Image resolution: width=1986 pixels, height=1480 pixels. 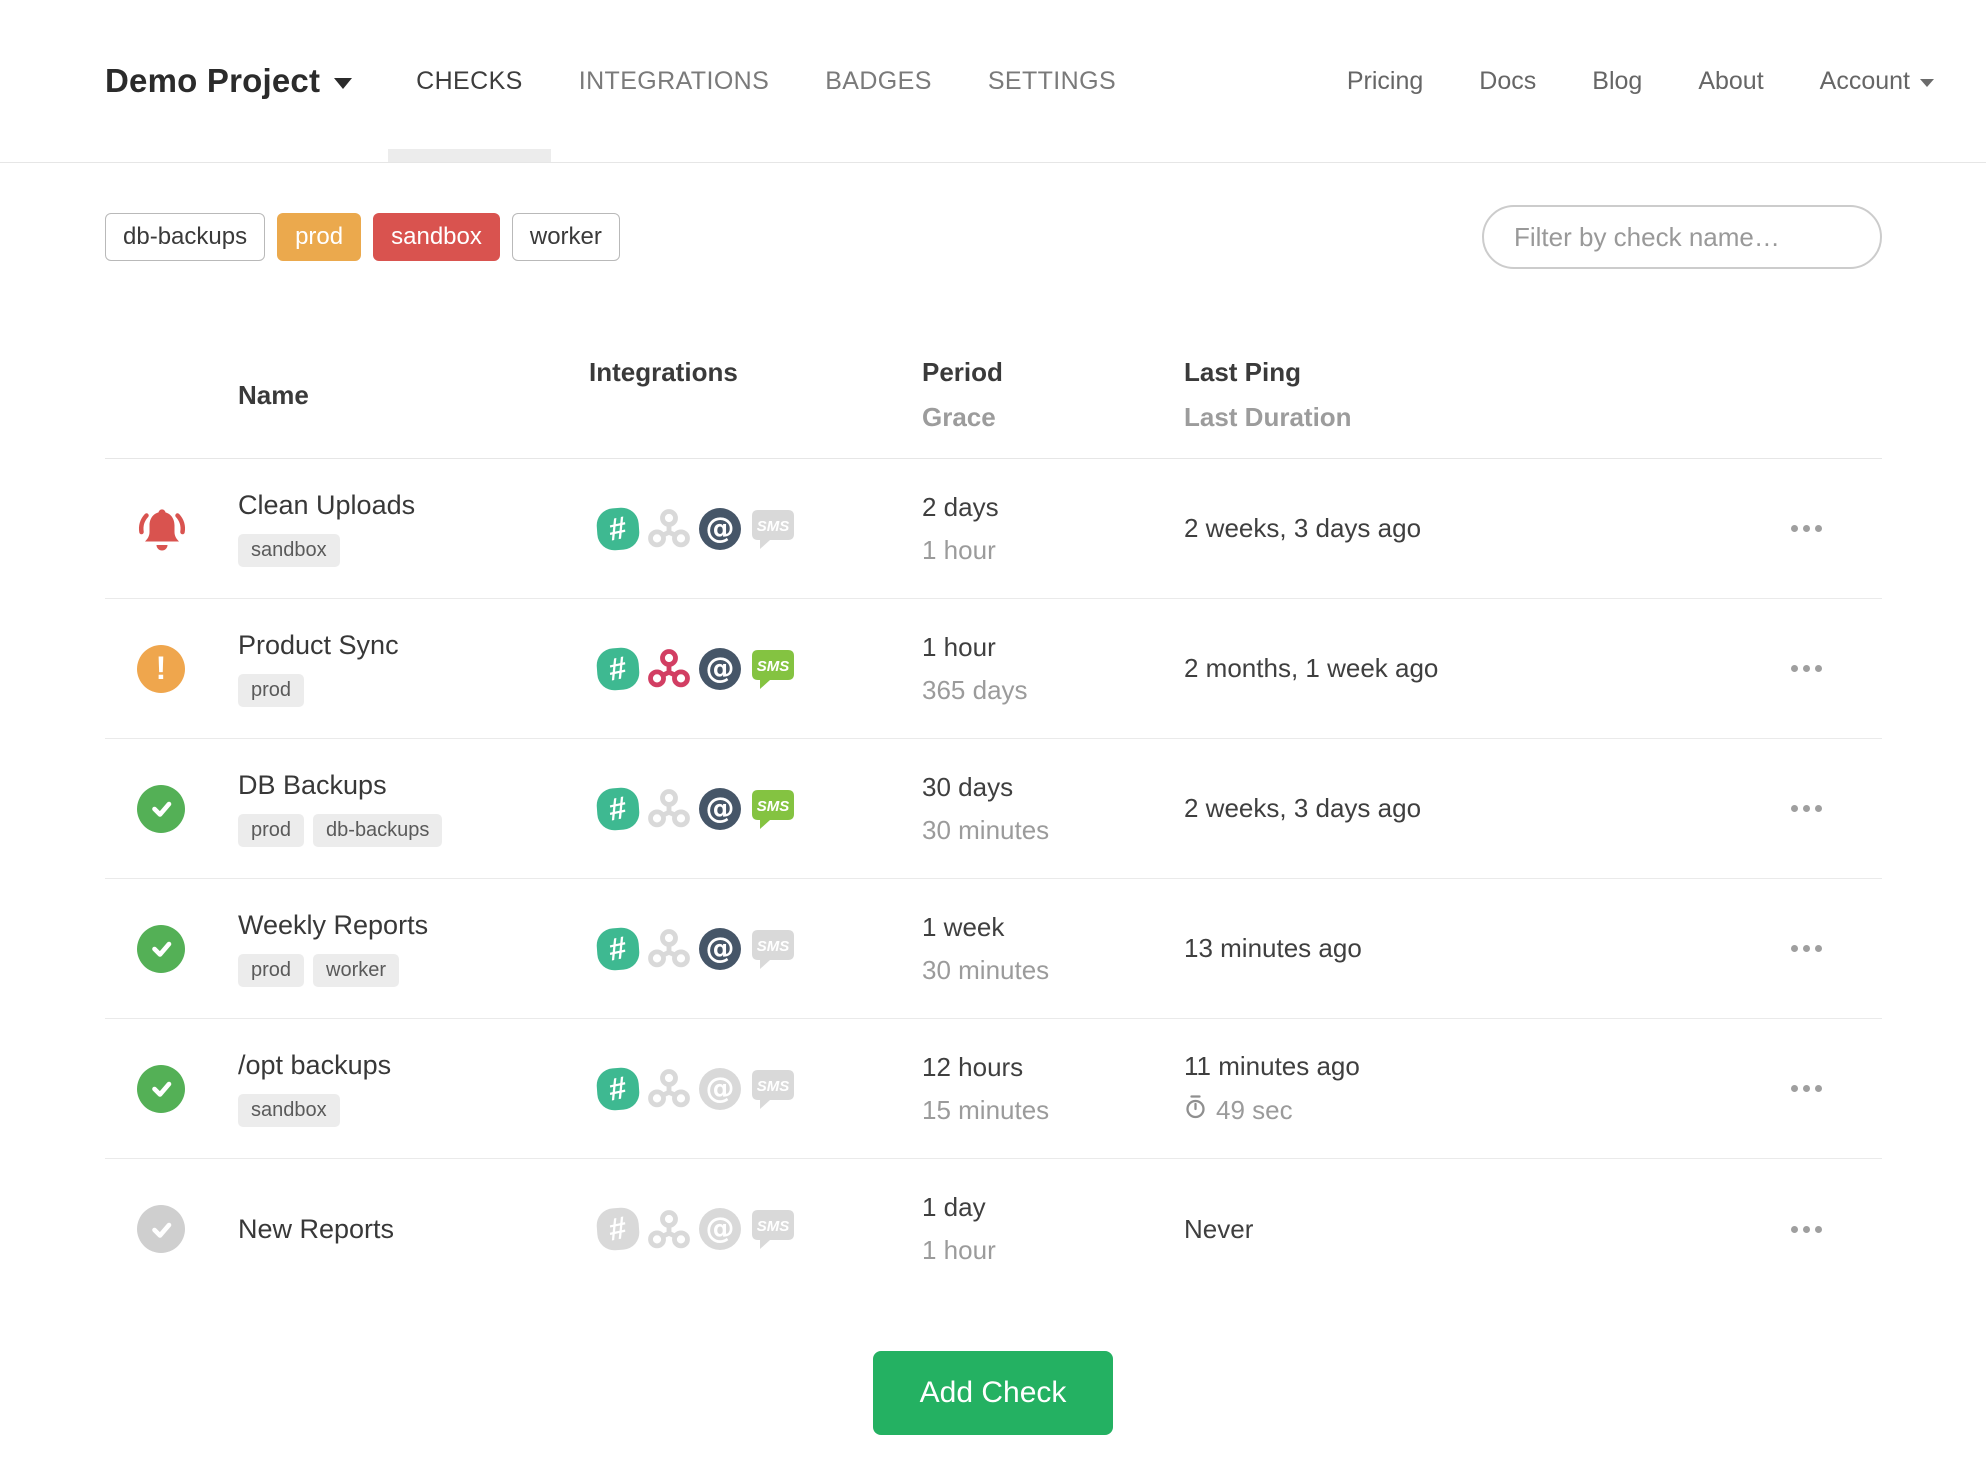 What do you see at coordinates (954, 1207) in the screenshot?
I see `period-value: 1 day` at bounding box center [954, 1207].